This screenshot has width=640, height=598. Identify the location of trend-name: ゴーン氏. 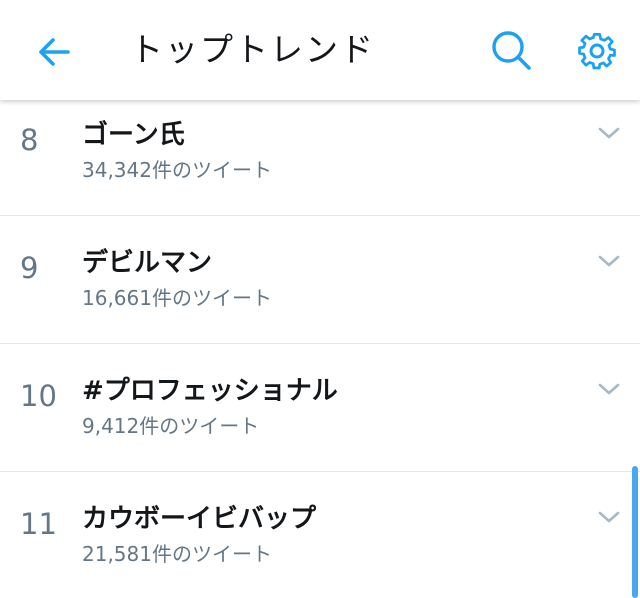
(133, 135).